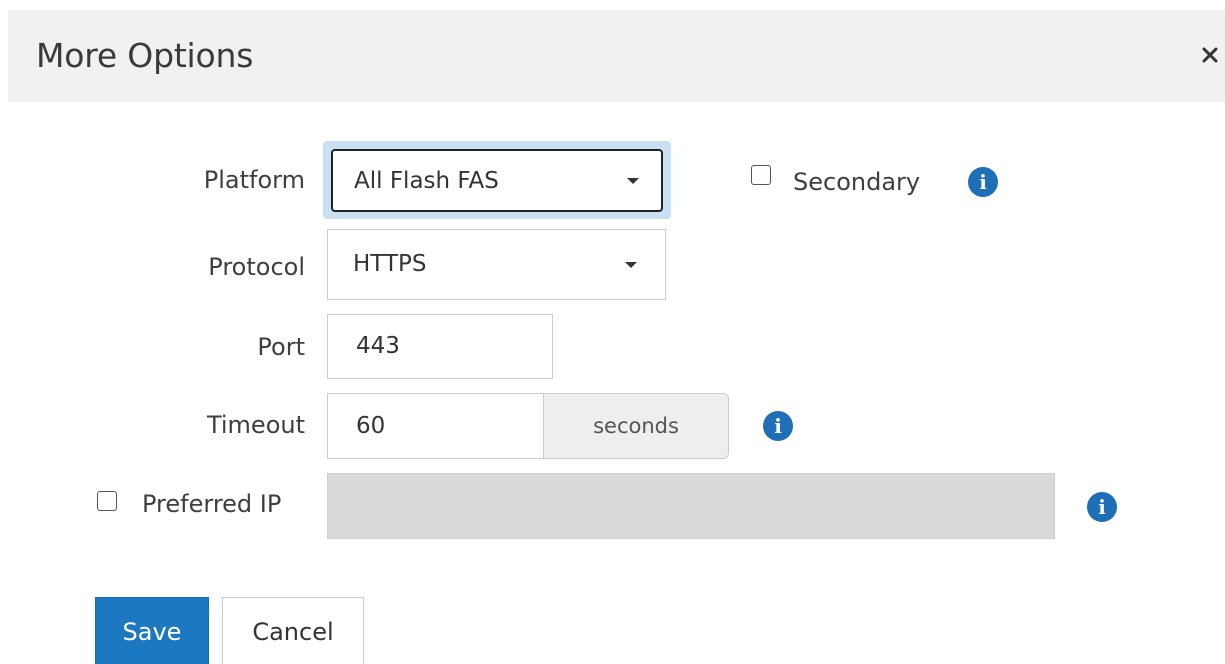  I want to click on preferred-ip-checkbox, so click(107, 501).